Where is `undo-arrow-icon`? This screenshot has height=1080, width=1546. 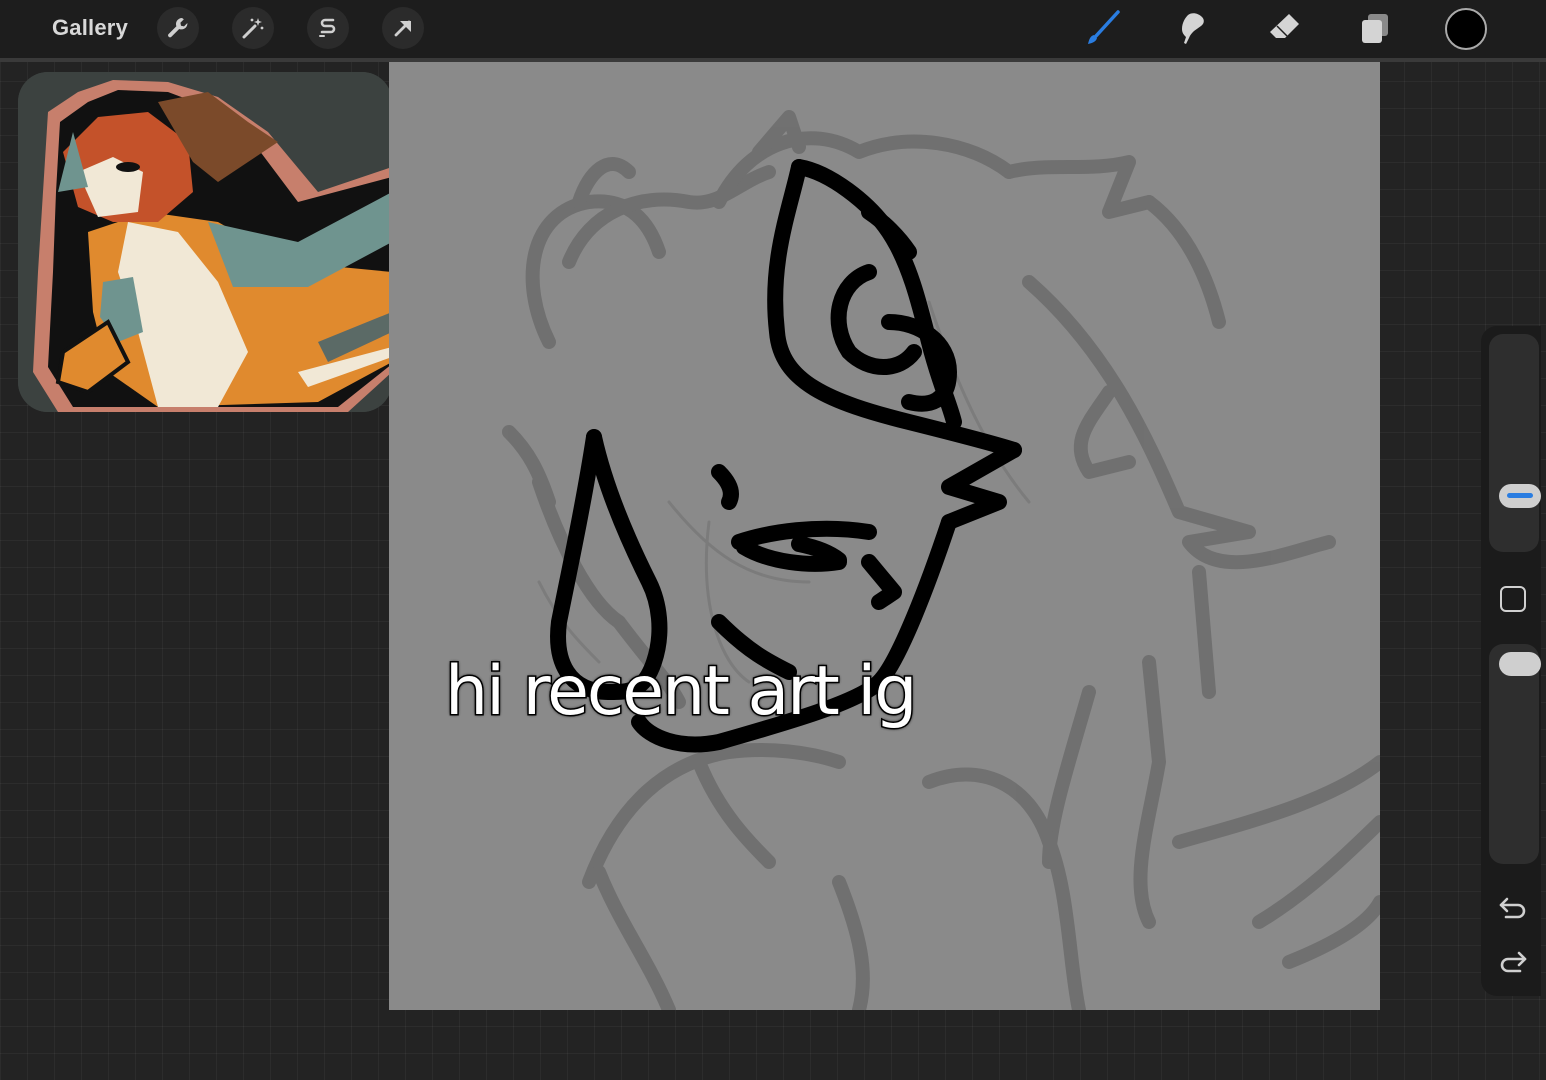
undo-arrow-icon is located at coordinates (1512, 908).